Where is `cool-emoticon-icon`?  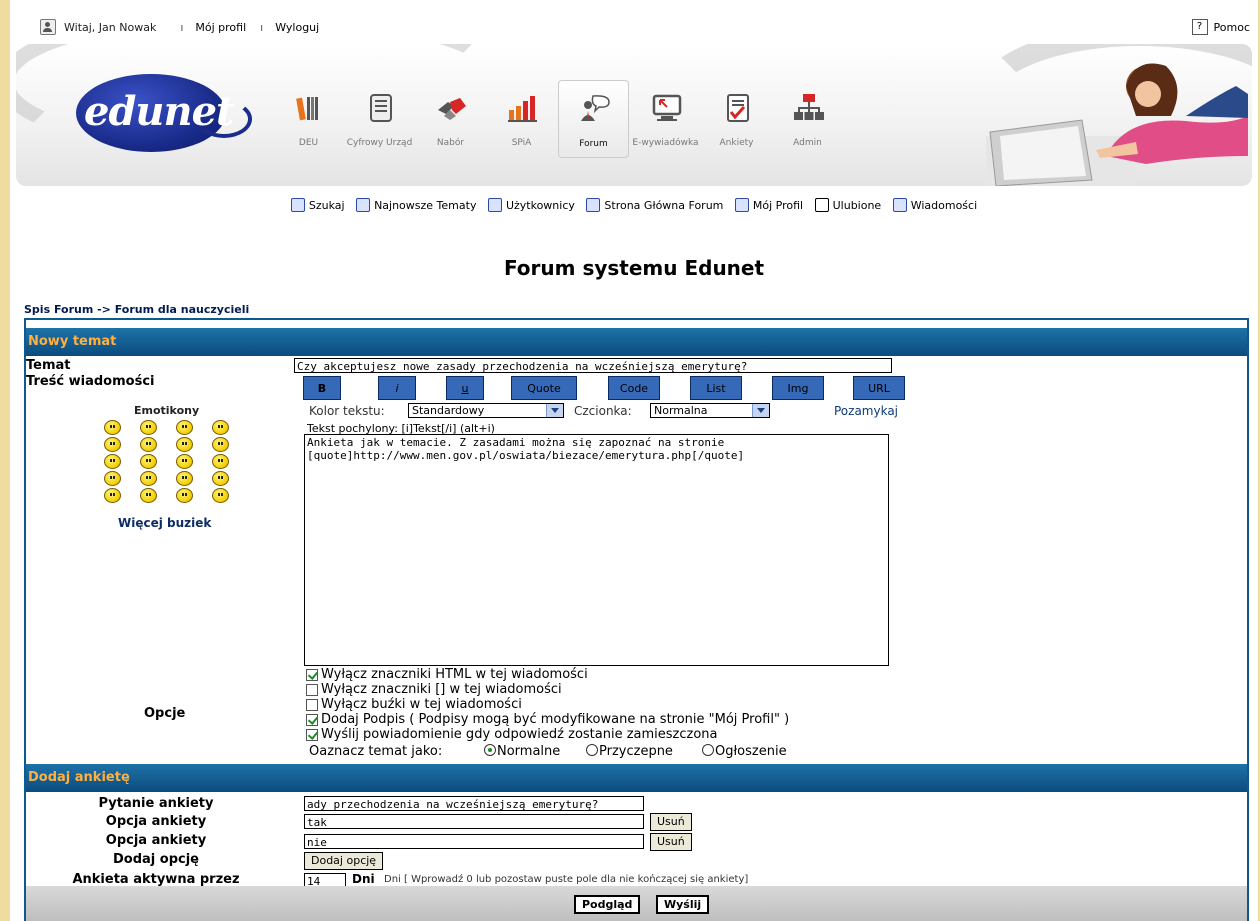 cool-emoticon-icon is located at coordinates (220, 444).